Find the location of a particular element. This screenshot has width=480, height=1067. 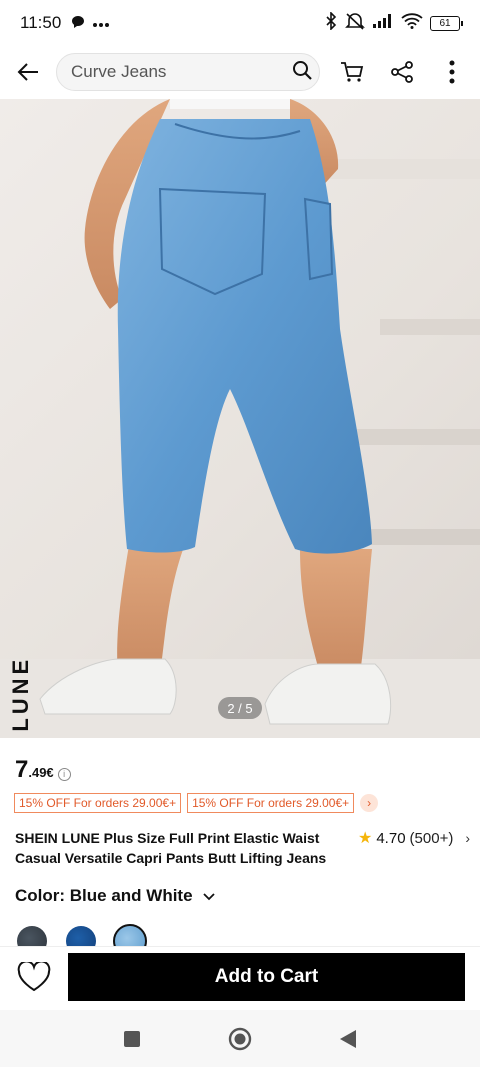

status-time: 11:50 is located at coordinates (41, 22).